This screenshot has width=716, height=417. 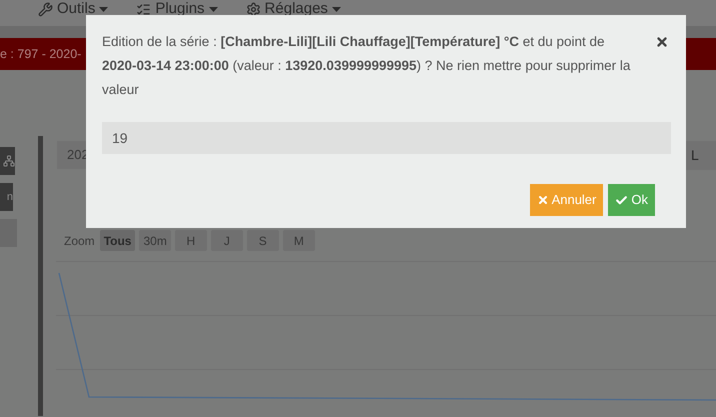 What do you see at coordinates (177, 10) in the screenshot?
I see `nav-menu: Plugins` at bounding box center [177, 10].